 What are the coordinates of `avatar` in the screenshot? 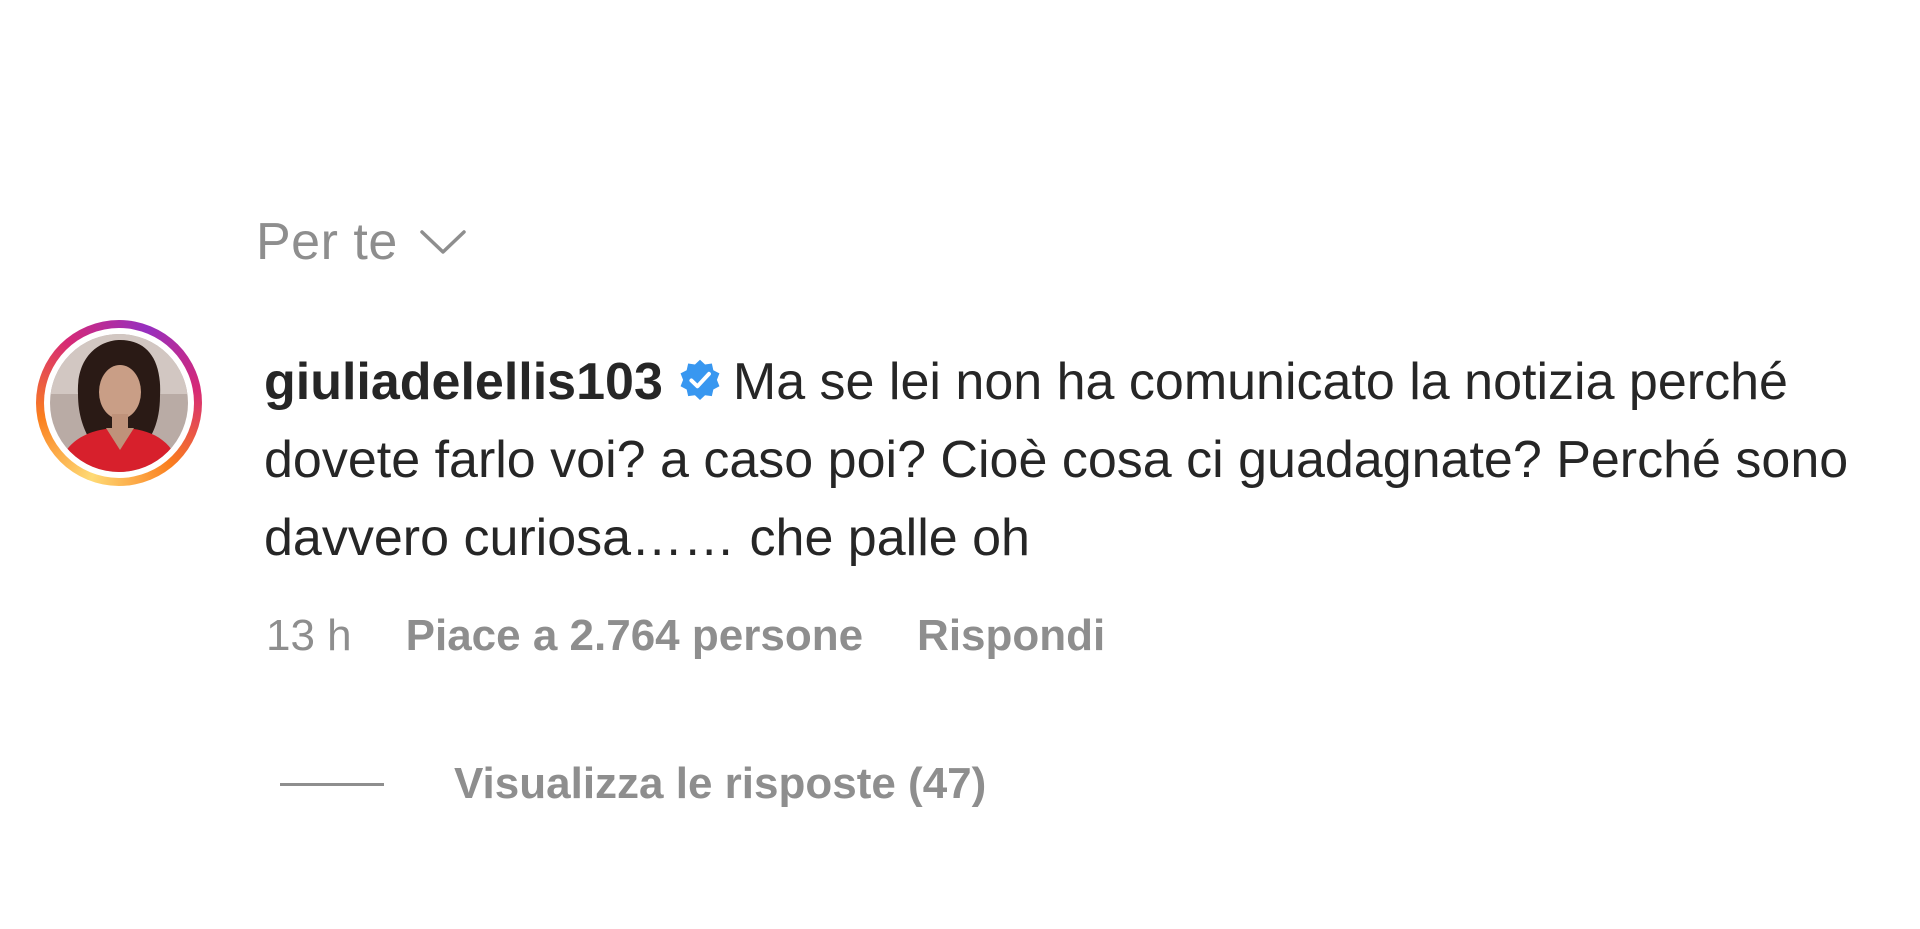 It's located at (119, 403).